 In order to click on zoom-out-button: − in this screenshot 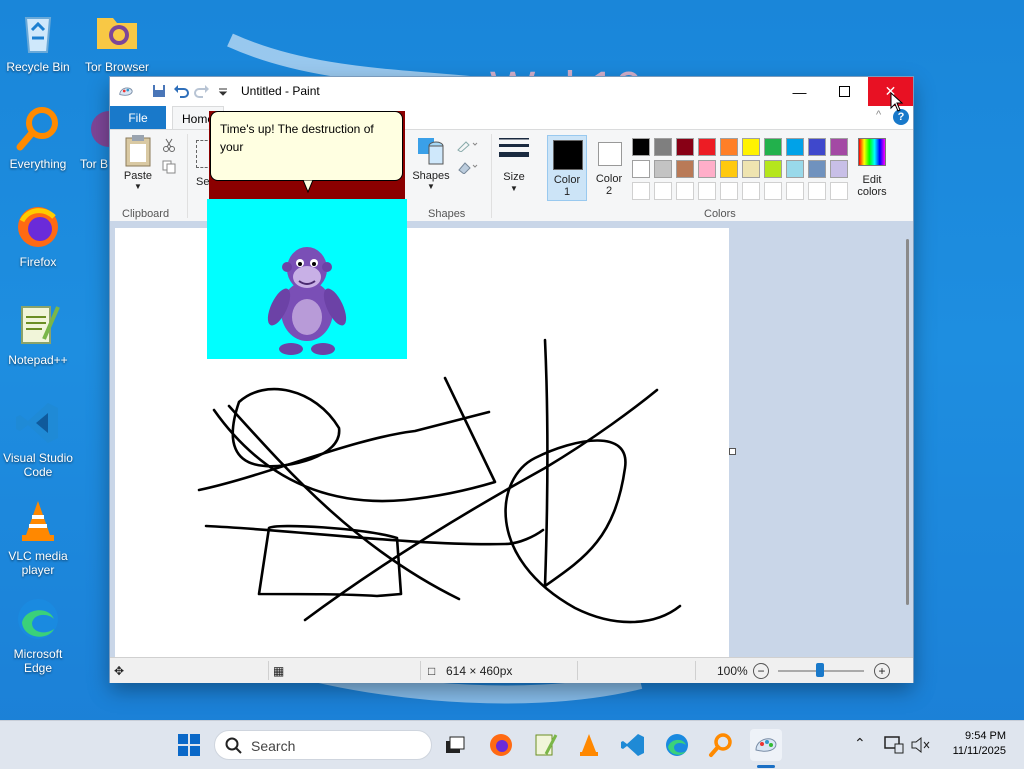, I will do `click(761, 671)`.